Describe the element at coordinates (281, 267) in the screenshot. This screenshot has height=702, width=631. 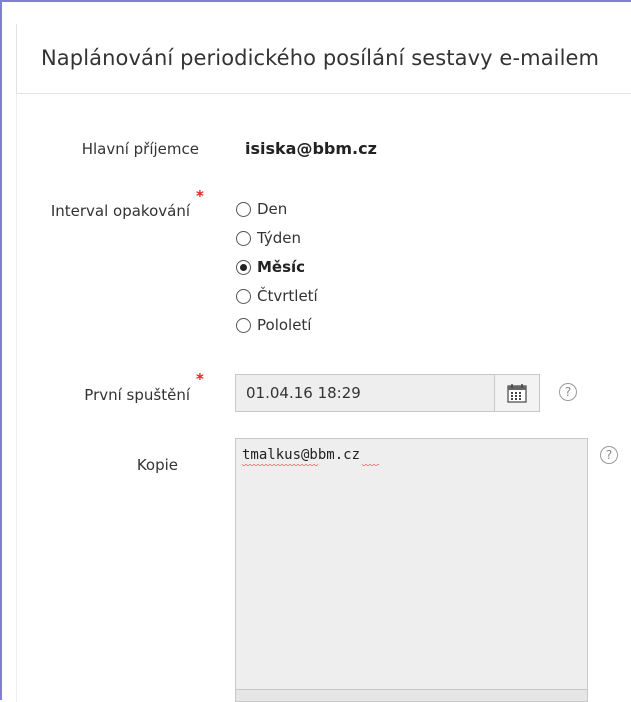
I see `interval-option-label: Měsíc` at that location.